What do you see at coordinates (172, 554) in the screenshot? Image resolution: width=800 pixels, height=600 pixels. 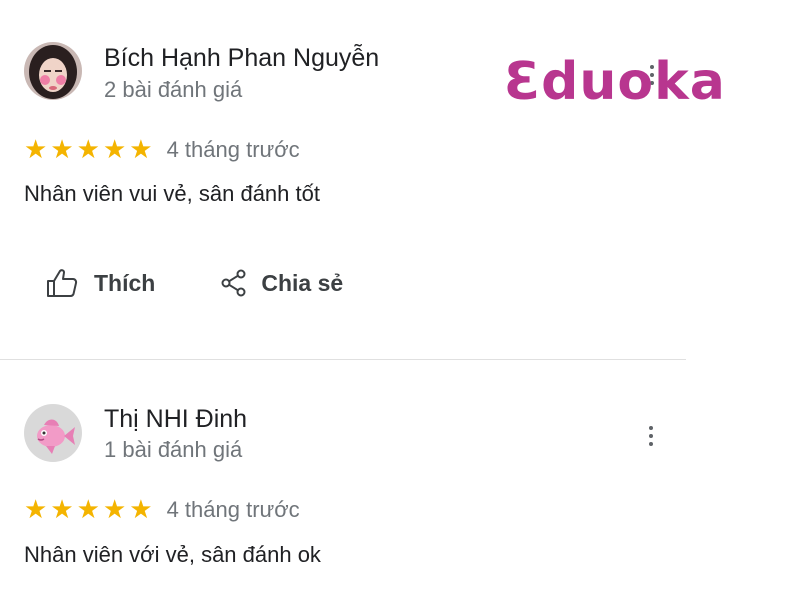 I see `review-text: Nhân viên với vẻ, sân đánh ok` at bounding box center [172, 554].